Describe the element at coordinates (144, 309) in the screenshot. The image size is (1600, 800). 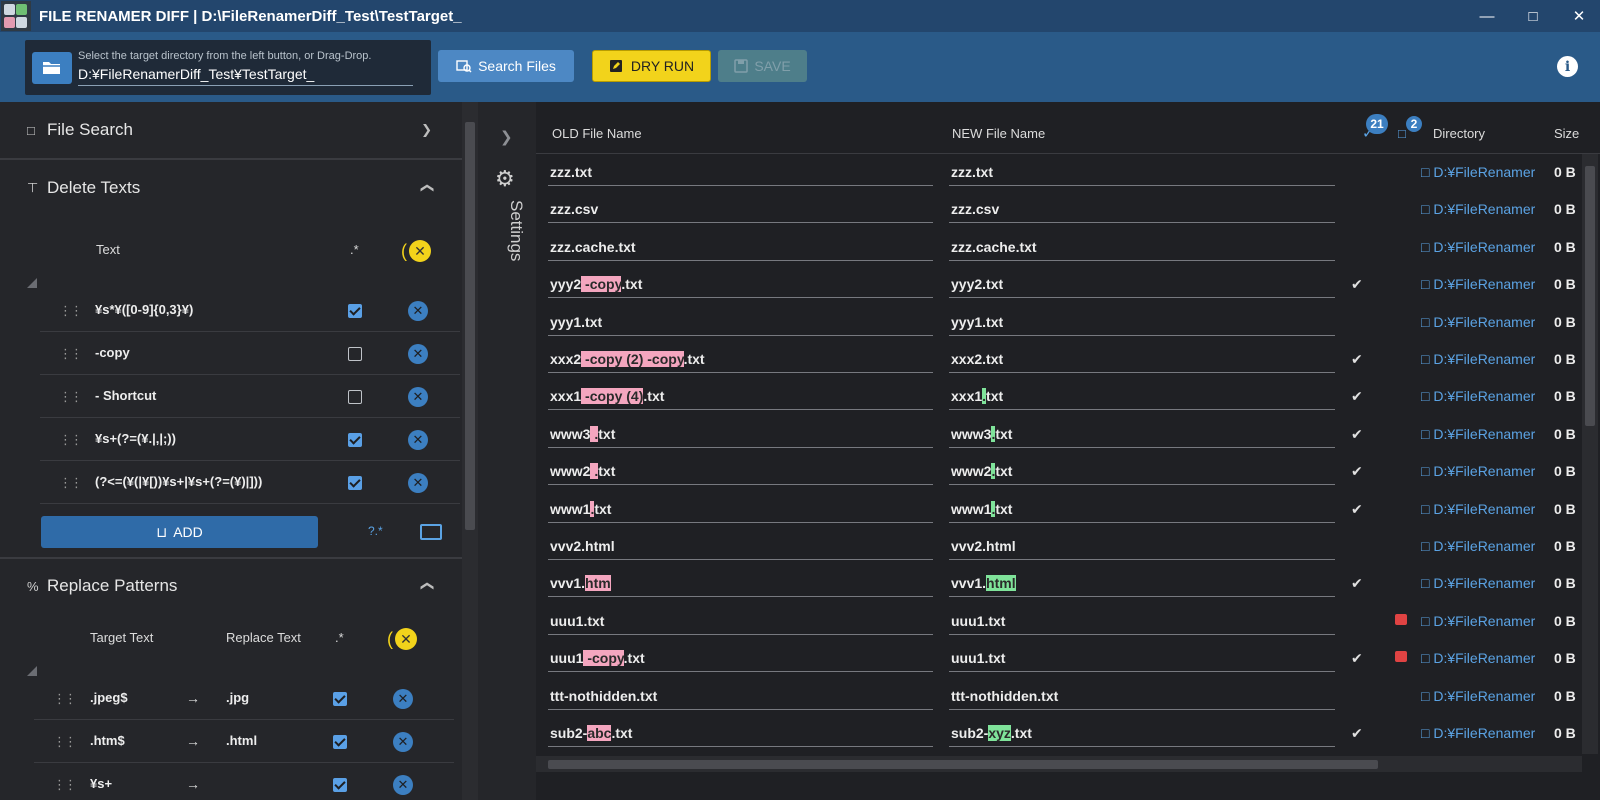
I see `delete-text-value: ¥s*¥([0-9]{0,3}¥)` at that location.